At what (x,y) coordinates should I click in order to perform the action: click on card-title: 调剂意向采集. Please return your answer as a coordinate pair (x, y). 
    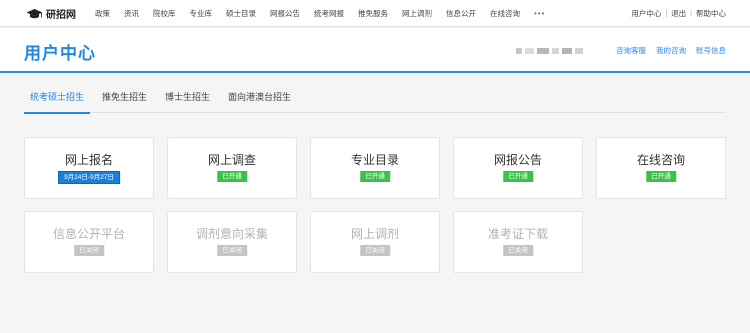
    Looking at the image, I should click on (231, 234).